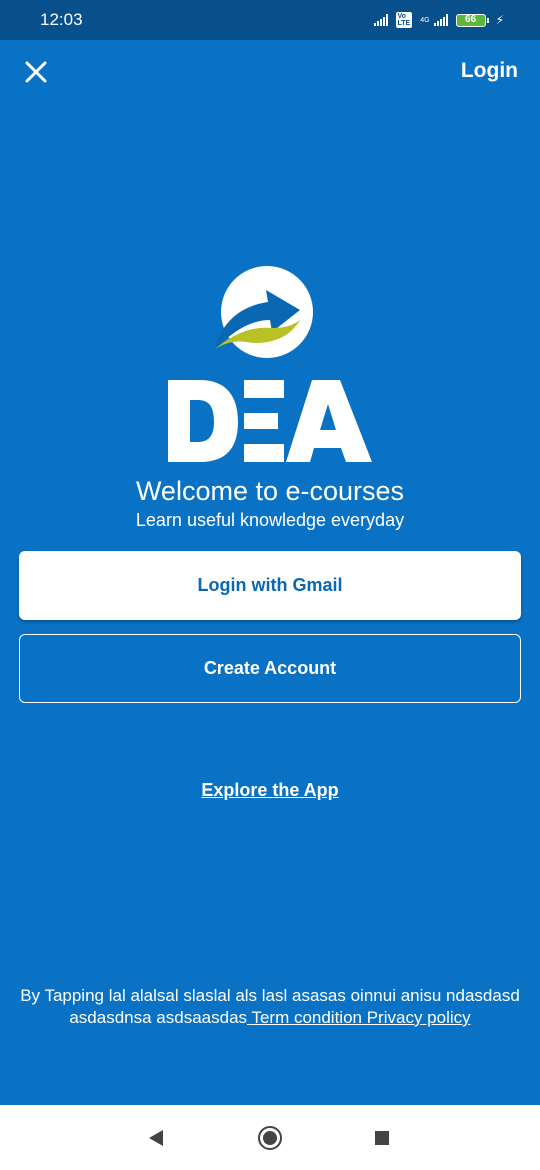 The height and width of the screenshot is (1170, 540). What do you see at coordinates (270, 585) in the screenshot?
I see `login-with-gmail-button: Login with Gmail` at bounding box center [270, 585].